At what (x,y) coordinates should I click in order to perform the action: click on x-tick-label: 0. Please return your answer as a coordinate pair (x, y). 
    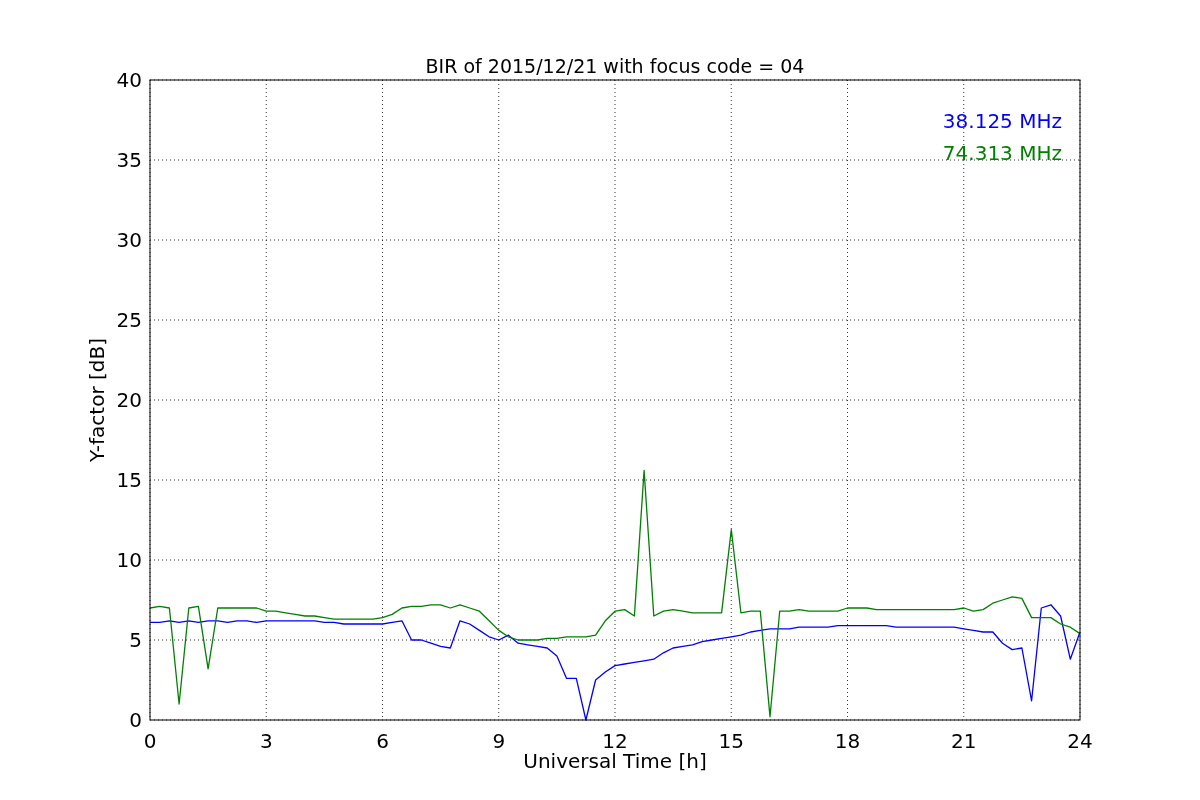
    Looking at the image, I should click on (150, 741).